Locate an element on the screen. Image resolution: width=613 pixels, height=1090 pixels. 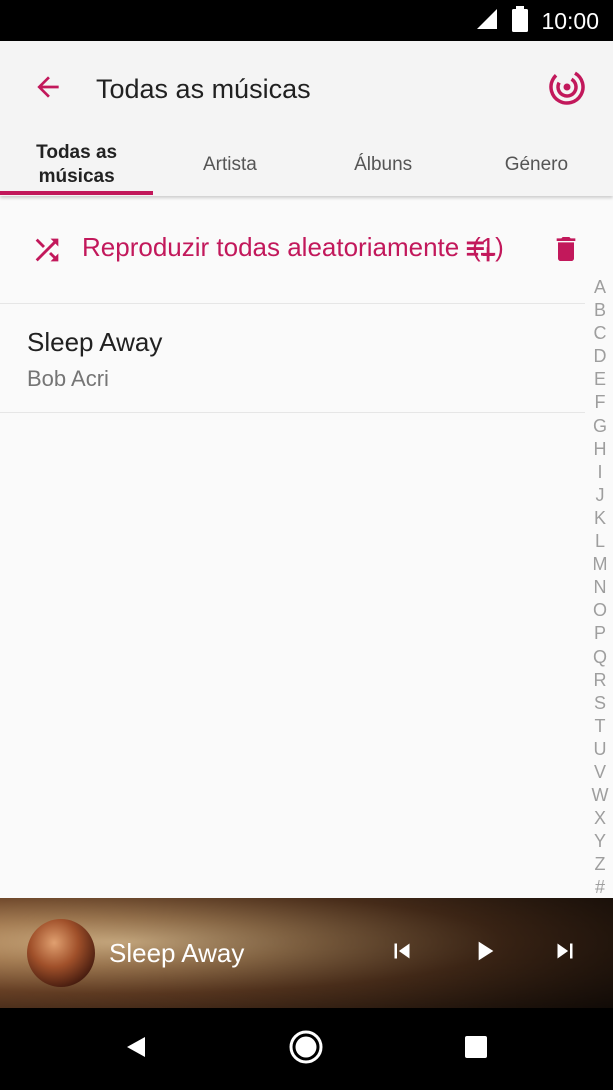
play-icon is located at coordinates (484, 953).